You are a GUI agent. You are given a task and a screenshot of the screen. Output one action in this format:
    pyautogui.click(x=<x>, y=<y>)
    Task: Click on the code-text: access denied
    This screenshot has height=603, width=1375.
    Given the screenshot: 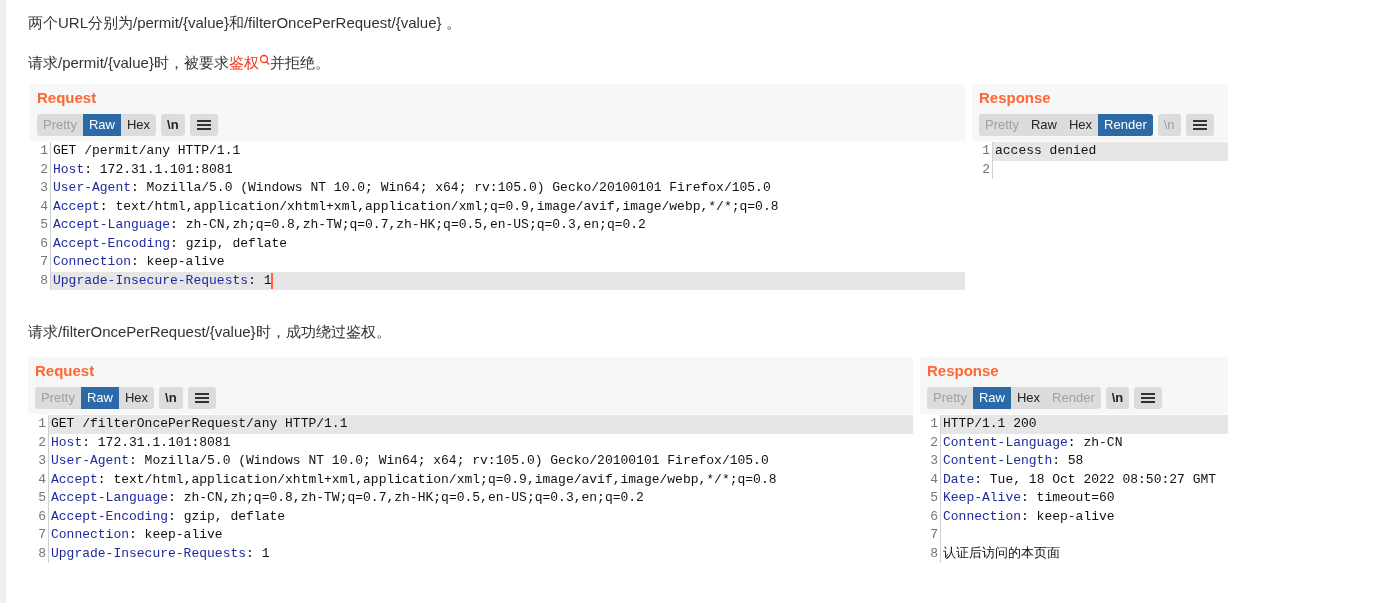 What is the action you would take?
    pyautogui.click(x=1046, y=151)
    